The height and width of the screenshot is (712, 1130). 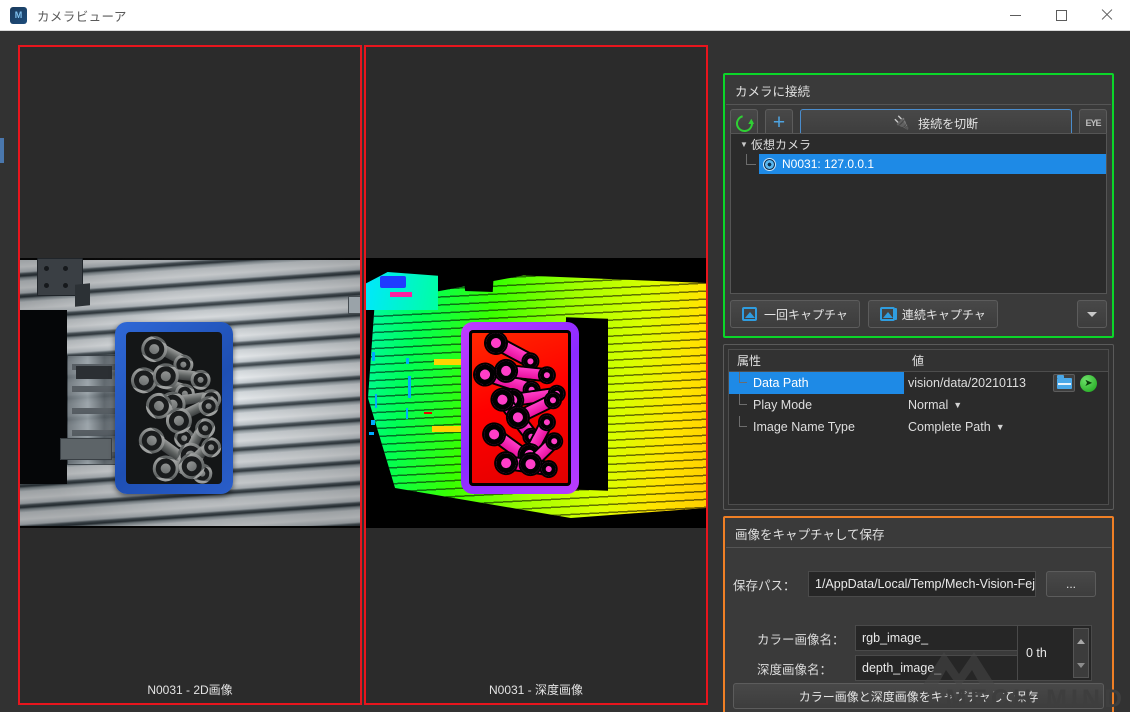 I want to click on part-rod, so click(x=183, y=375).